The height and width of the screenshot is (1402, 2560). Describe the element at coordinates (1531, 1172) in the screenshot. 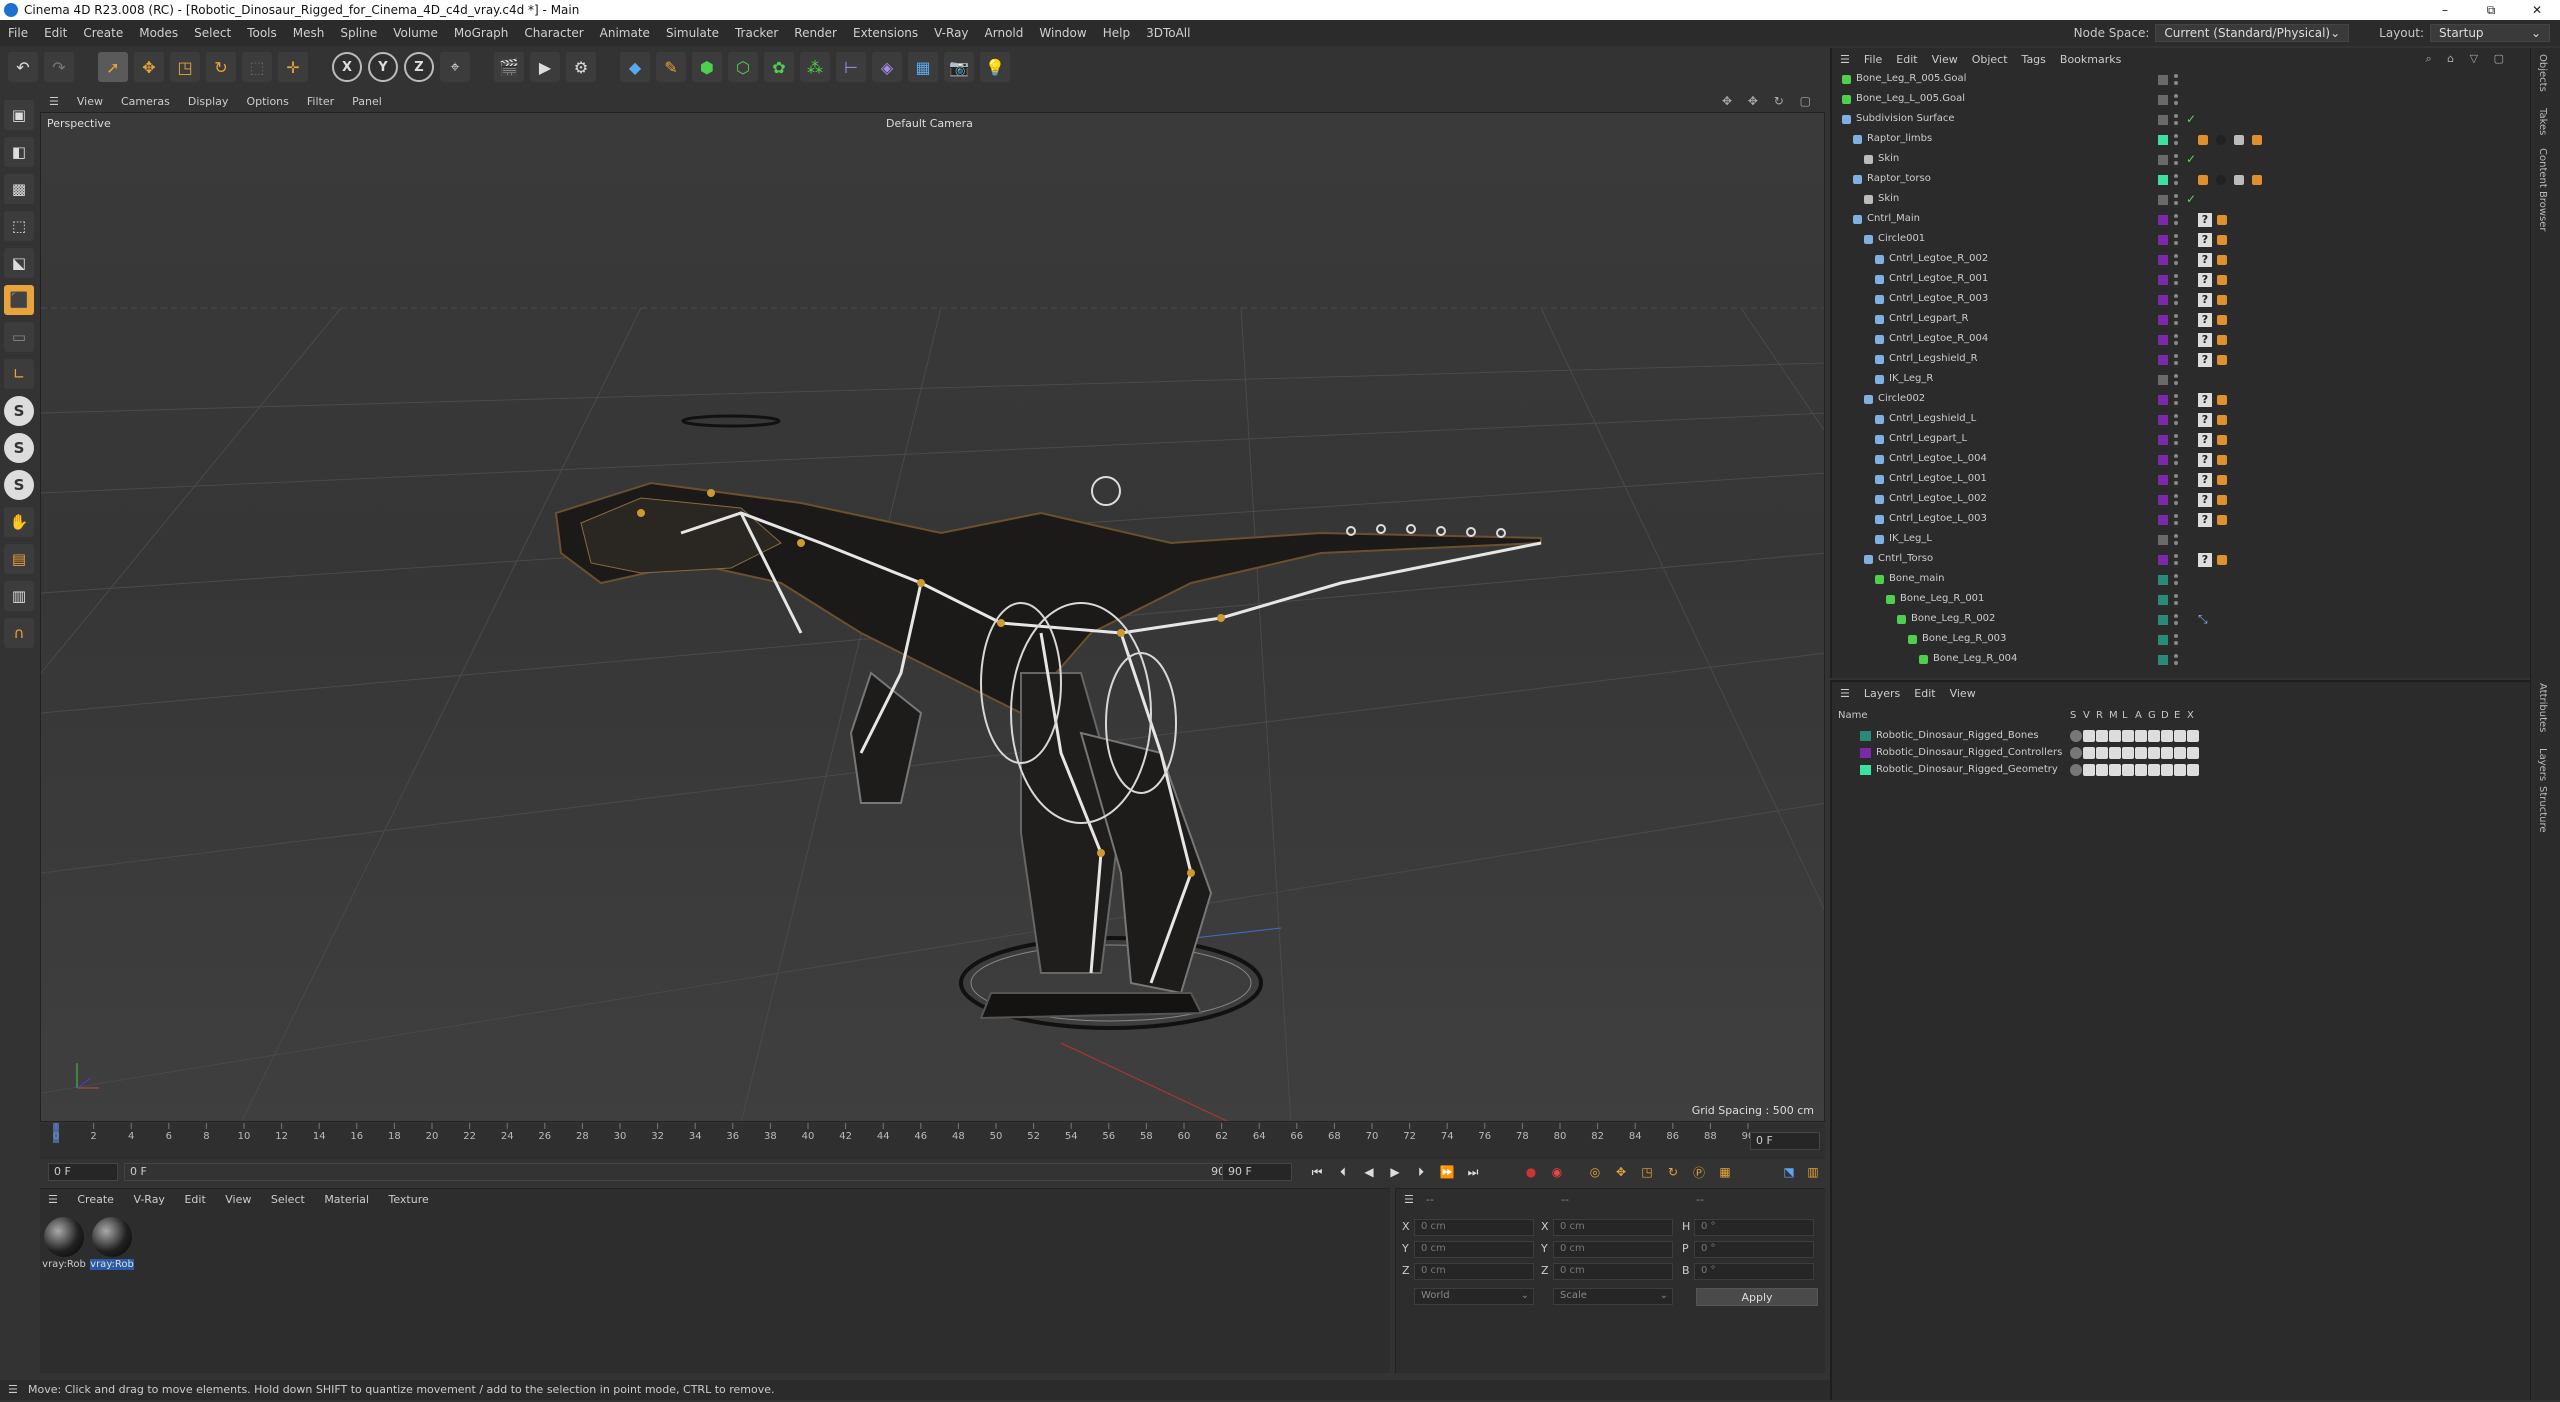

I see `record-active-icon: ●` at that location.